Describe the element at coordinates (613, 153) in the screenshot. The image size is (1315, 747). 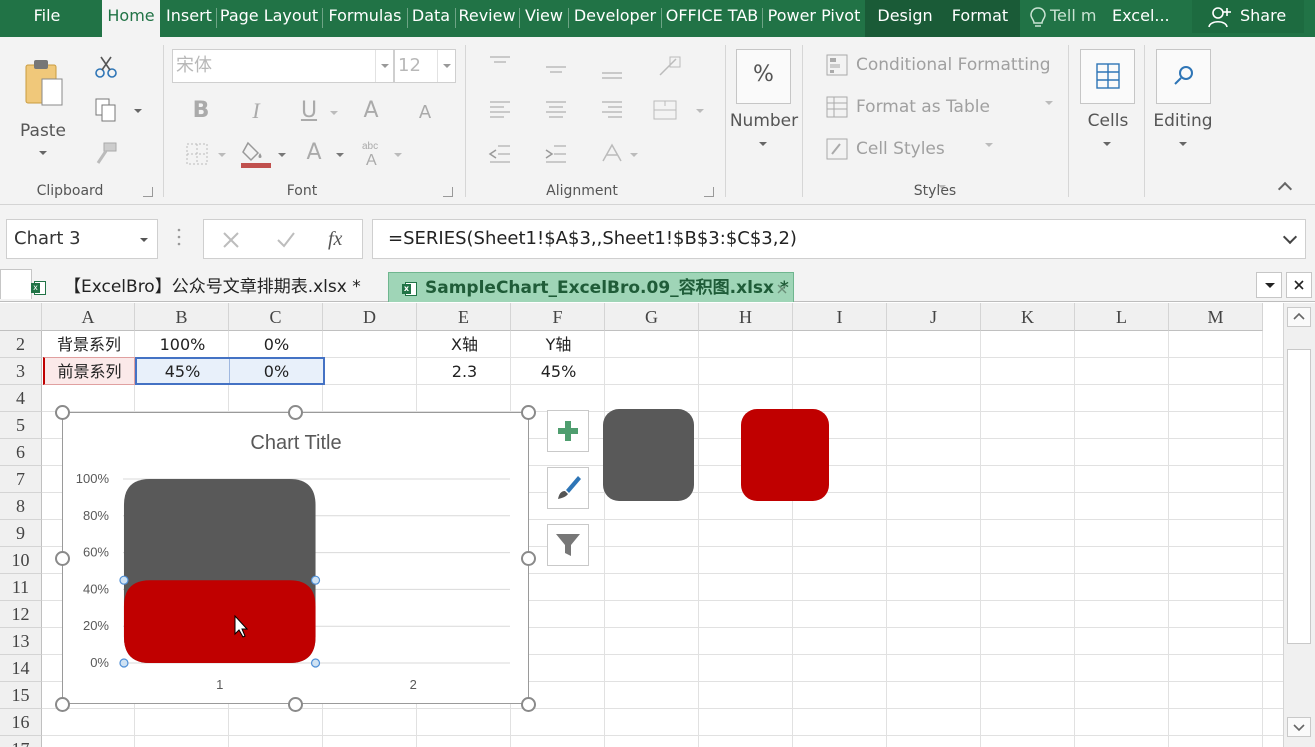
I see `text-direction-icon` at that location.